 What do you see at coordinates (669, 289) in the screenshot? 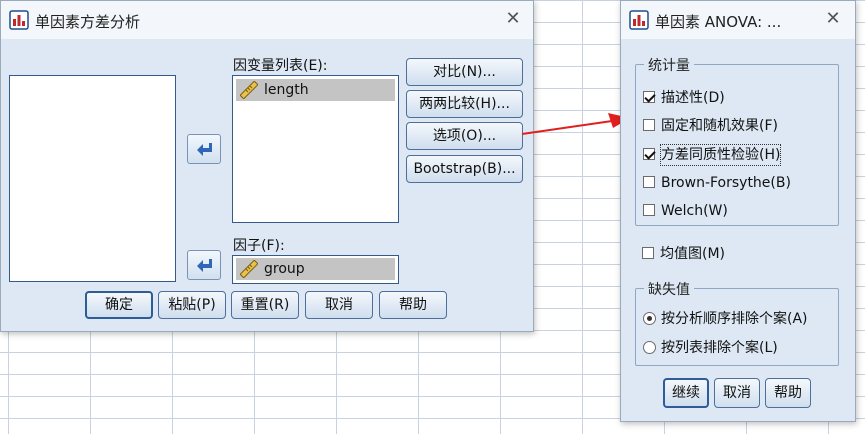
I see `missing-values-group-title: 缺失值` at bounding box center [669, 289].